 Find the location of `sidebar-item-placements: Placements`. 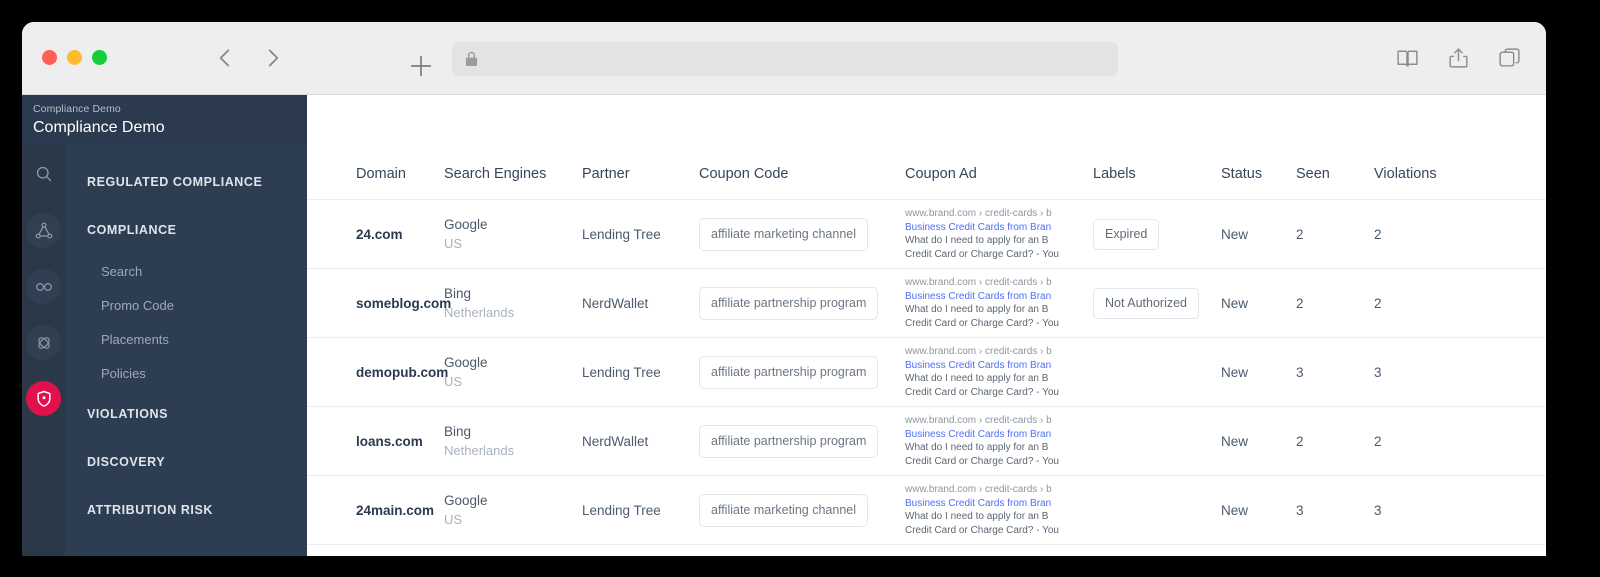

sidebar-item-placements: Placements is located at coordinates (186, 339).